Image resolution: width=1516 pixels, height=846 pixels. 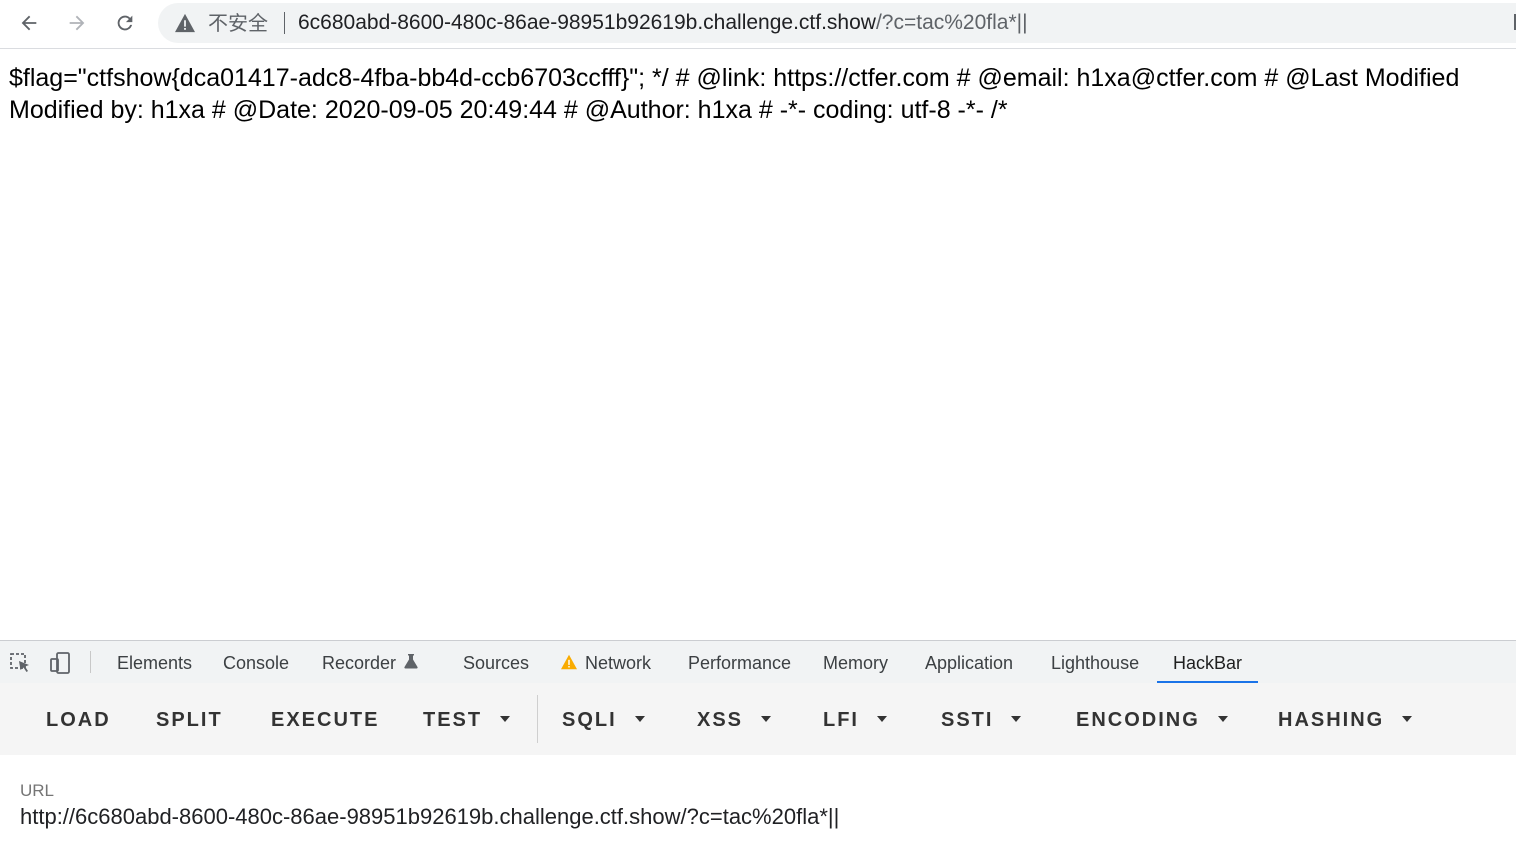 What do you see at coordinates (1331, 720) in the screenshot?
I see `hashing-label: HASHING` at bounding box center [1331, 720].